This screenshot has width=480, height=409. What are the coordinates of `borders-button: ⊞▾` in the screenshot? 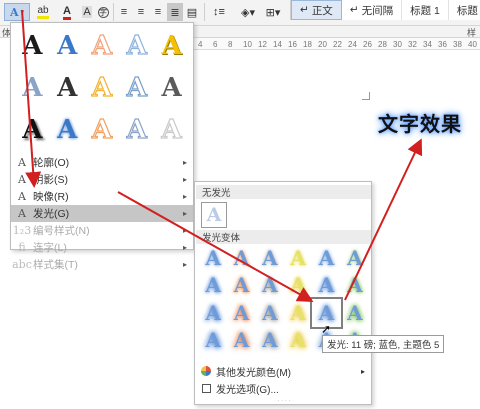 It's located at (273, 12).